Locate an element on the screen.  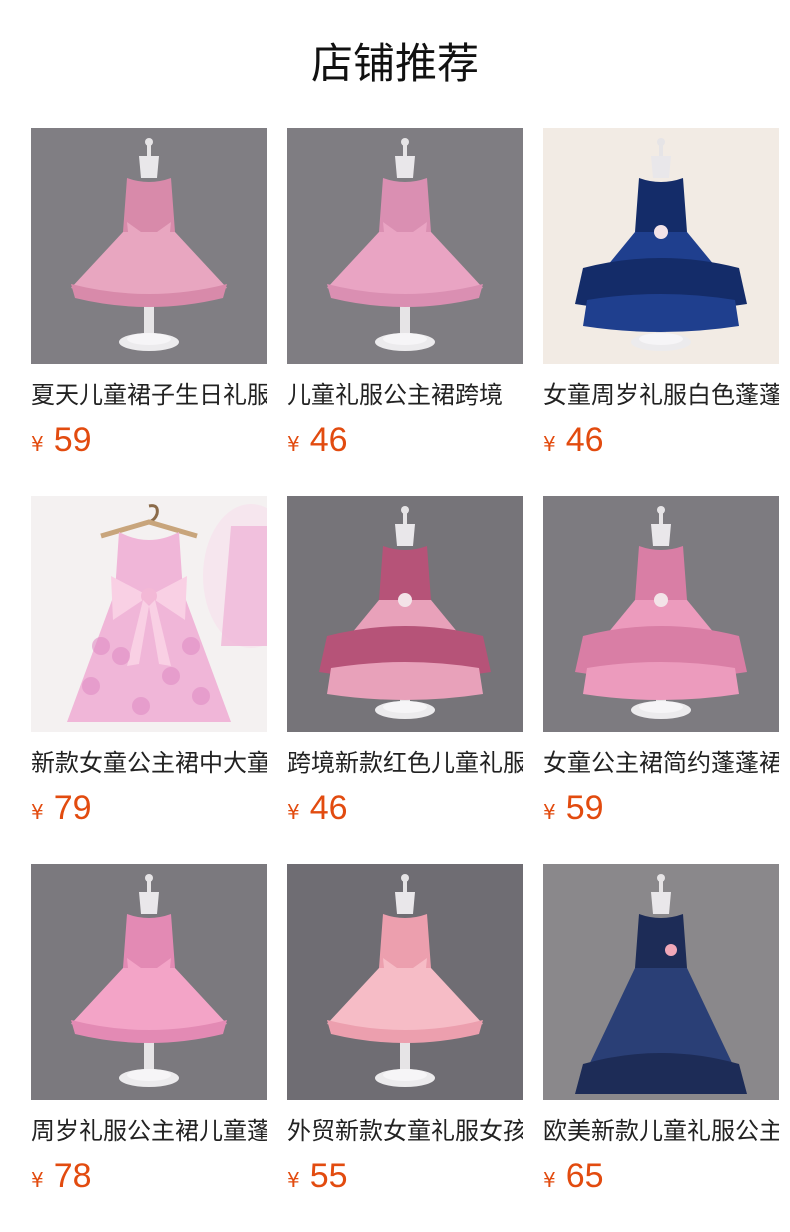
product-card: 欧美新款儿童礼服公主裙 ¥65 is located at coordinates (661, 1048).